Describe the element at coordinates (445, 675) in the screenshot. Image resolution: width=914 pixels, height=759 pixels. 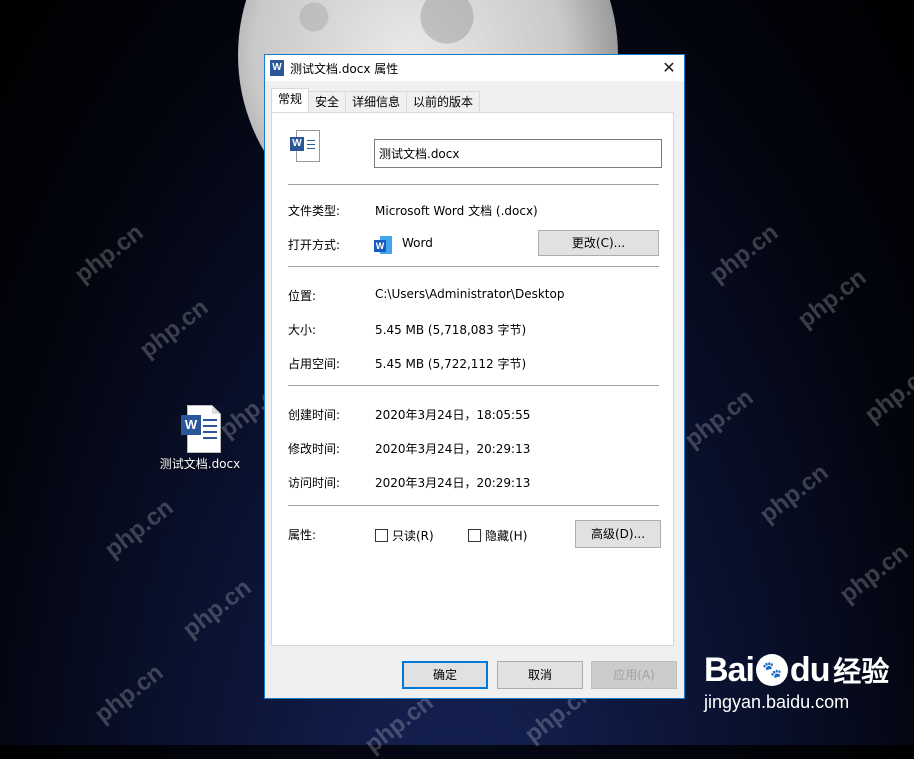
I see `ok-button: 确定` at that location.